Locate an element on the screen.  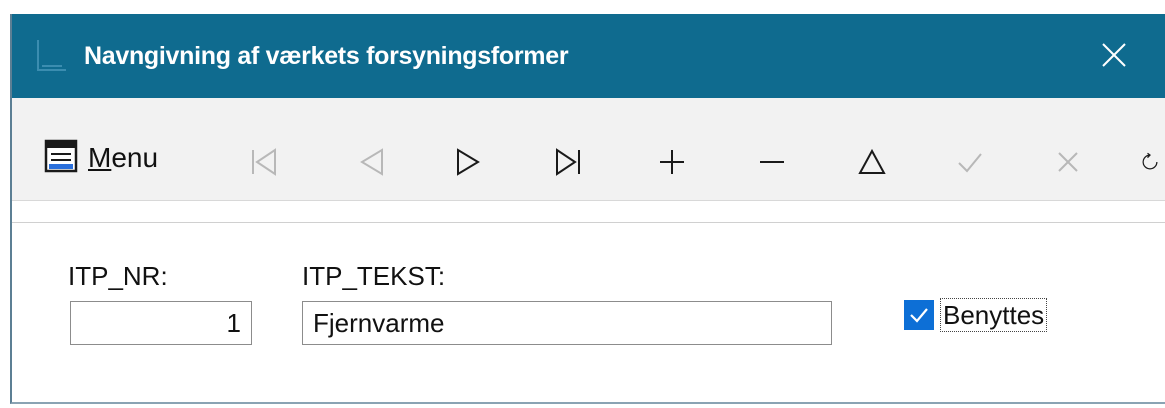
previous-record-icon is located at coordinates (371, 162).